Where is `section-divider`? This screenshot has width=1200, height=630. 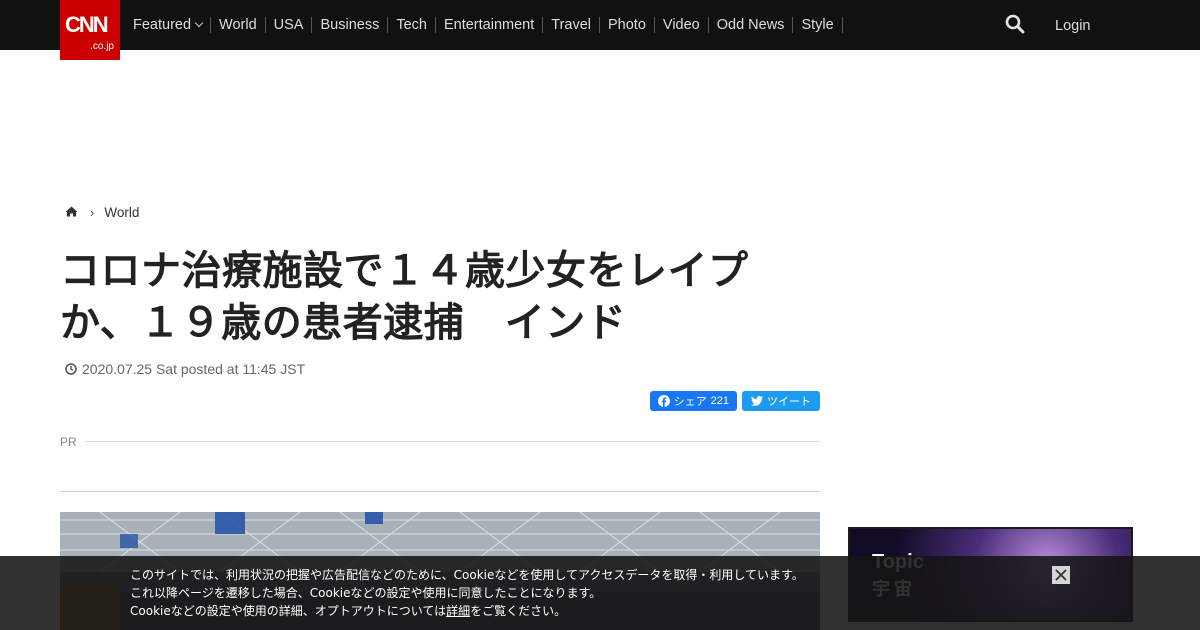
section-divider is located at coordinates (440, 491).